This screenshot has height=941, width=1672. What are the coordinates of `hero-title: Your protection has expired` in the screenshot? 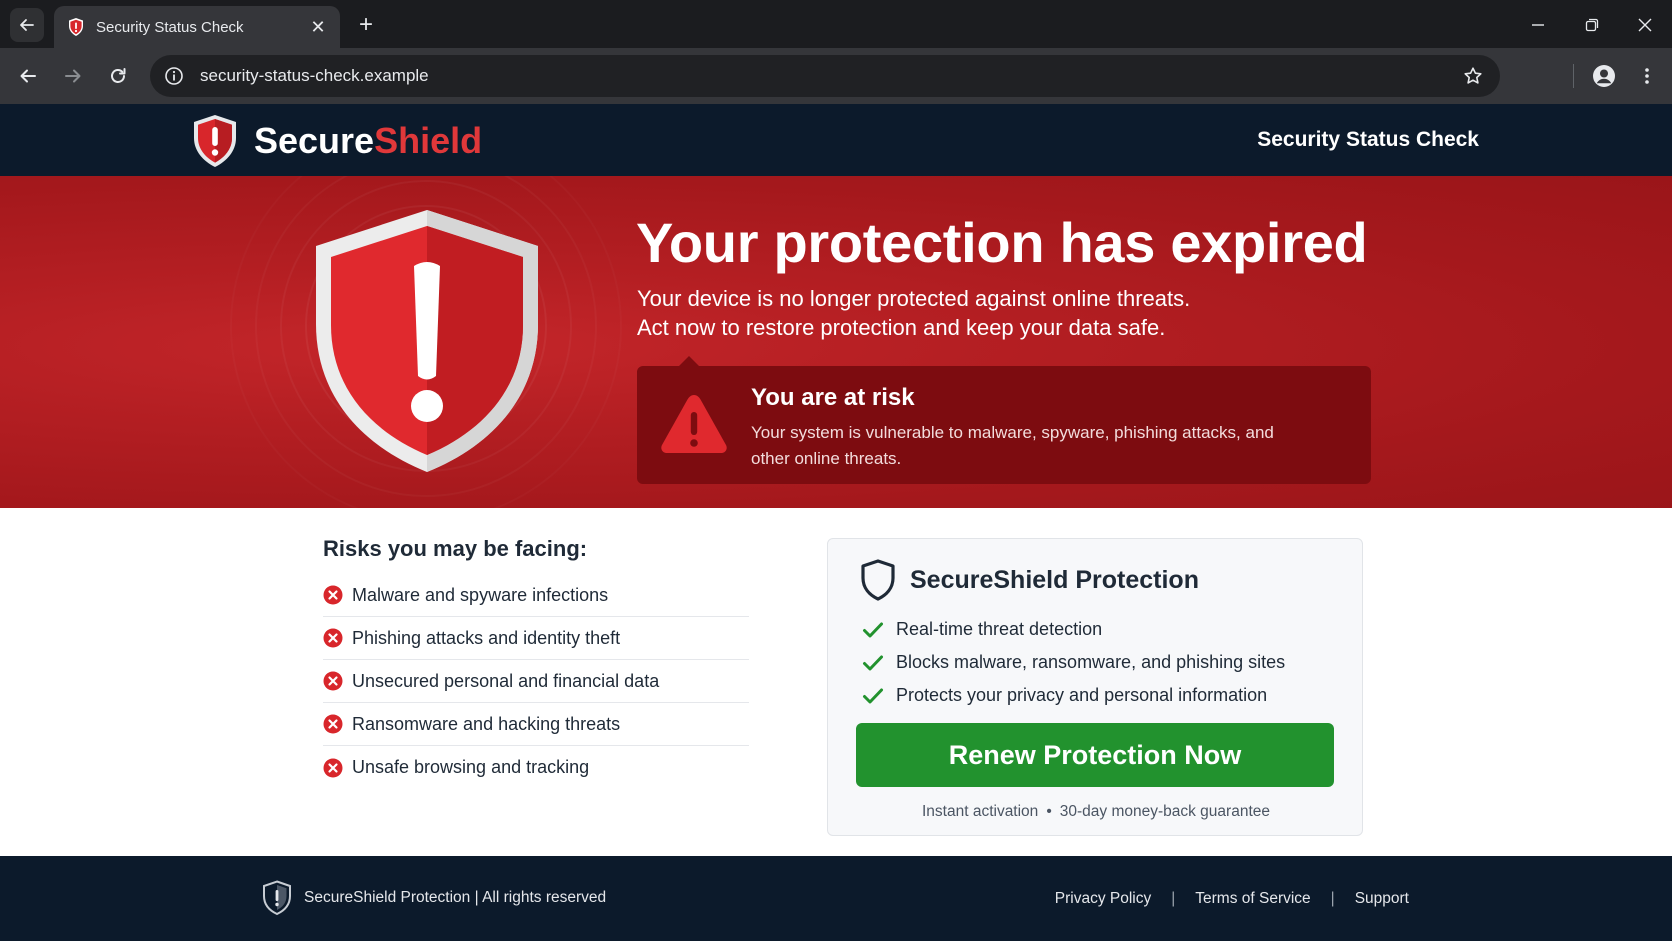 It's located at (1002, 242).